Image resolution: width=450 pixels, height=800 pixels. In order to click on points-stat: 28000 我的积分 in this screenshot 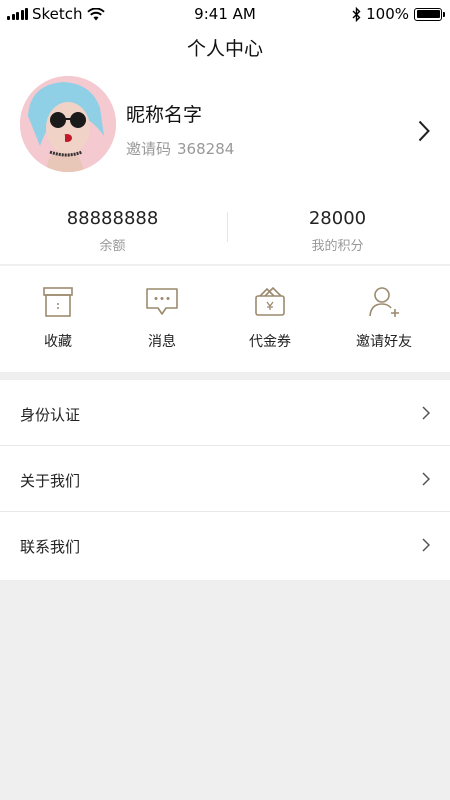, I will do `click(337, 231)`.